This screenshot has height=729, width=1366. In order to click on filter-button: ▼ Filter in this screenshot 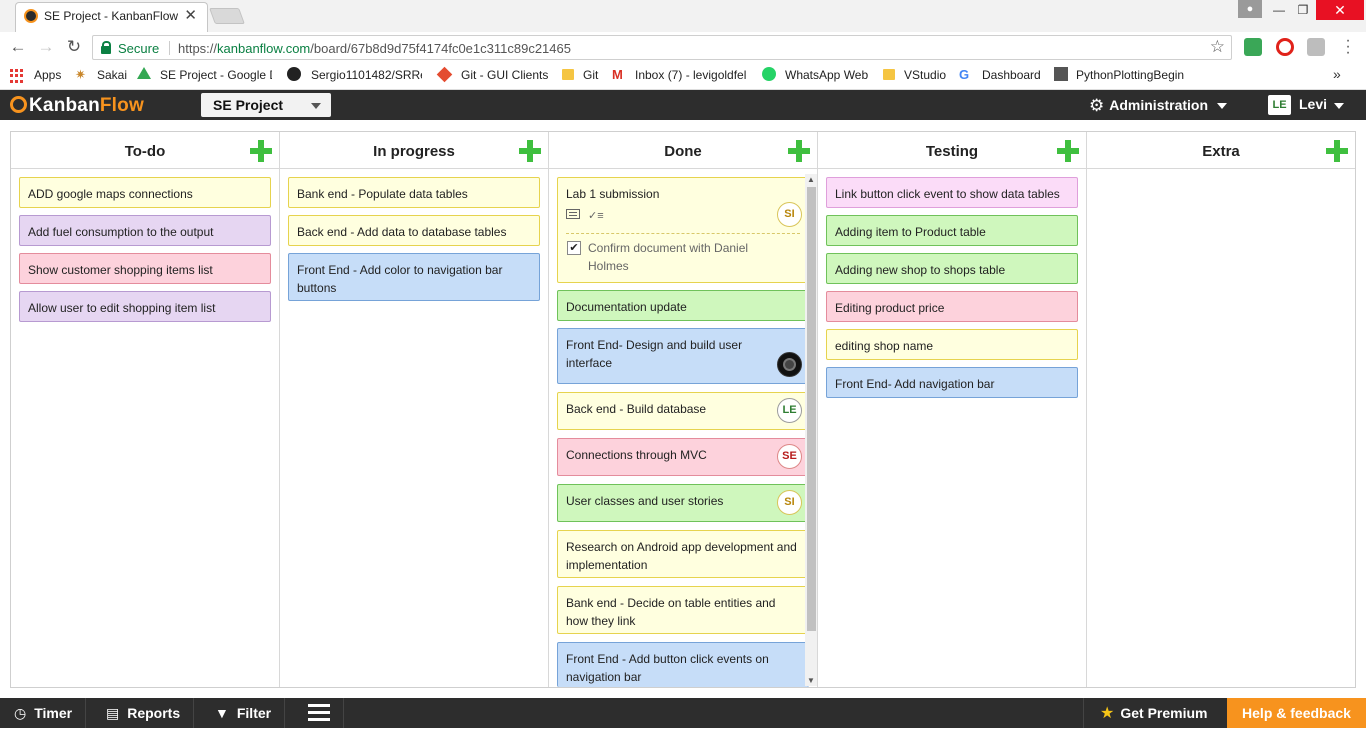, I will do `click(244, 713)`.